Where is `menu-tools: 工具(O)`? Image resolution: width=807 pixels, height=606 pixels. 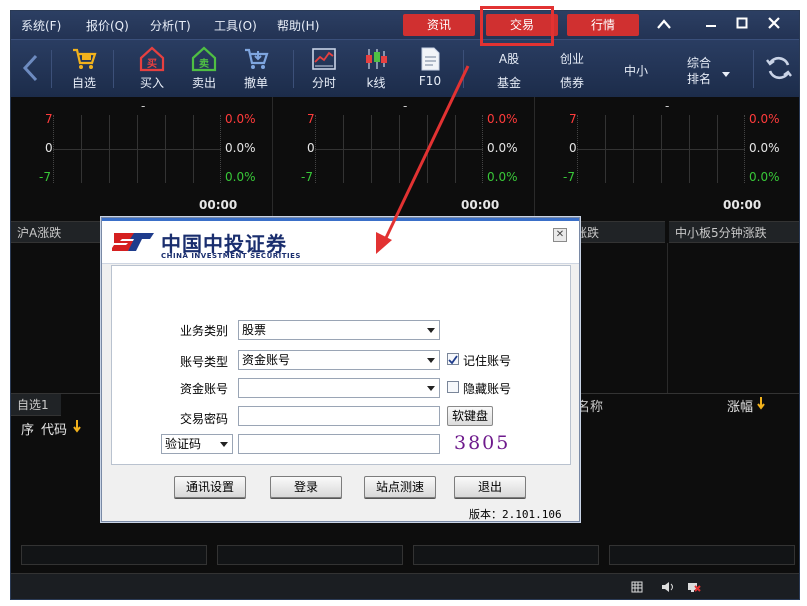
menu-tools: 工具(O) is located at coordinates (235, 25).